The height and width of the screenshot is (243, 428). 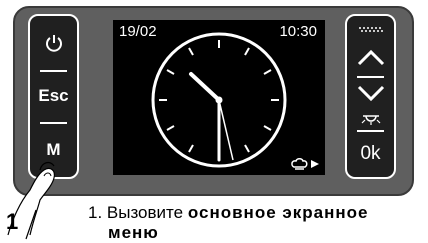 I want to click on down-button, so click(x=370, y=94).